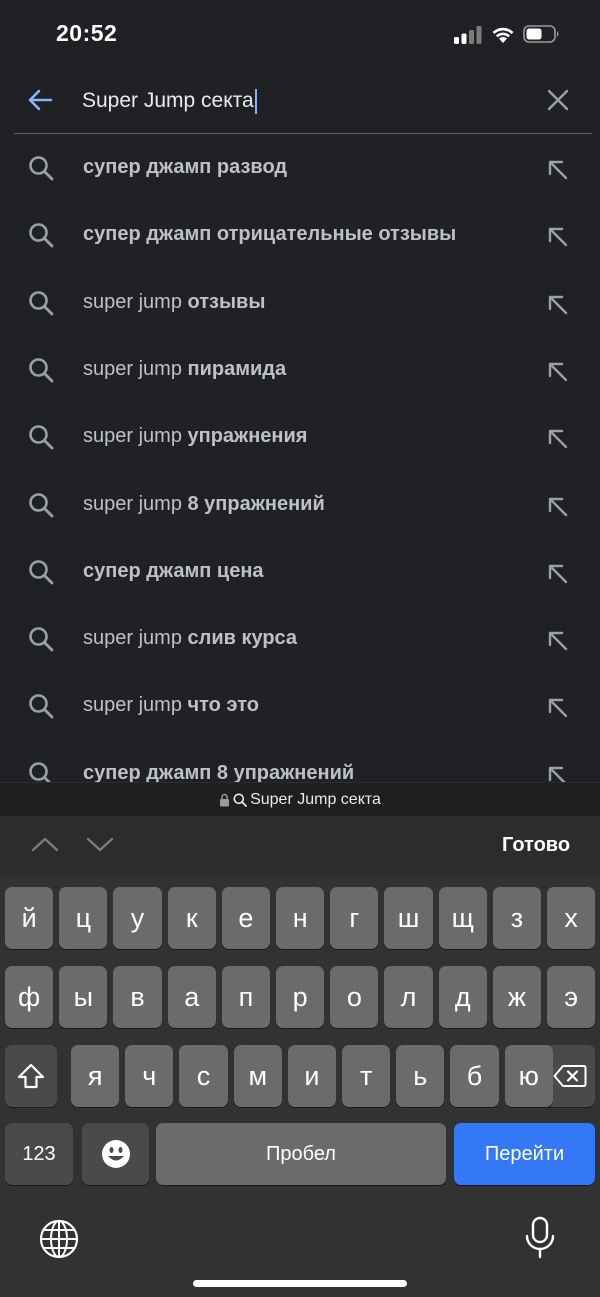 The height and width of the screenshot is (1297, 600). I want to click on key-letter: м, so click(257, 1076).